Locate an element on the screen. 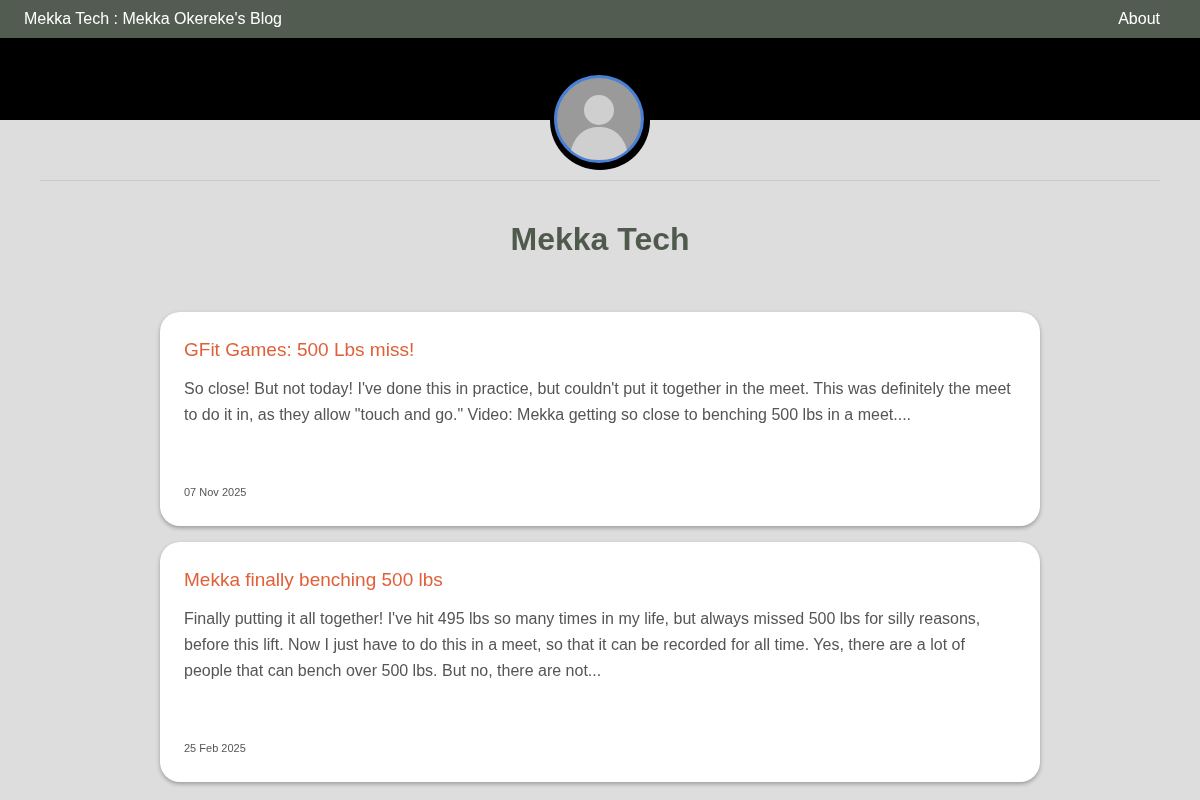 Image resolution: width=1200 pixels, height=800 pixels. post-title-link: Mekka finally benching 500 lbs is located at coordinates (600, 580).